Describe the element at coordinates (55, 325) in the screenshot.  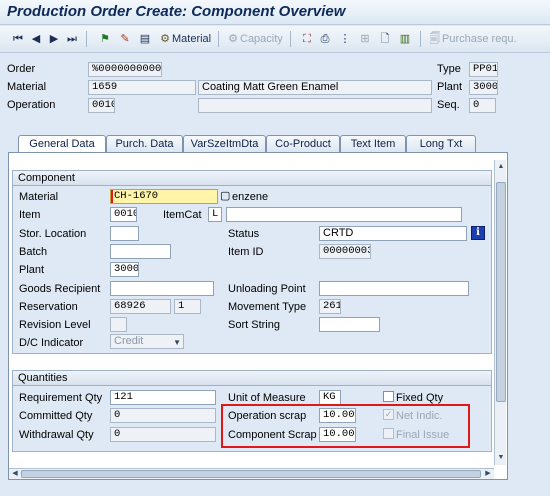
I see `revision-level-label: Revision Level` at that location.